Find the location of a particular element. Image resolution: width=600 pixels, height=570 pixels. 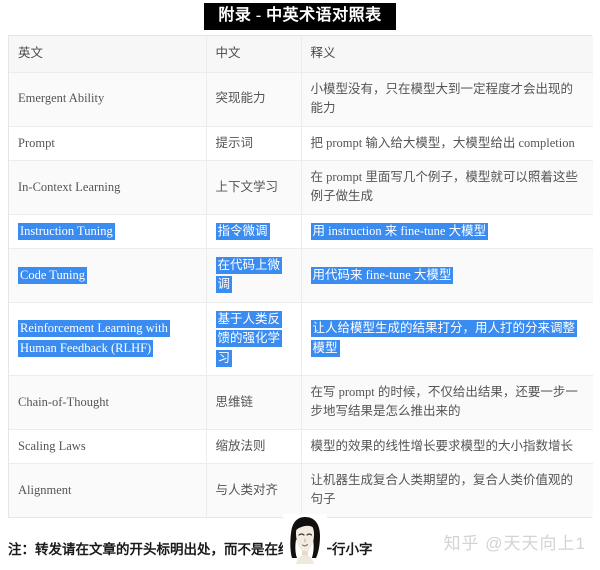

table-header-row: 英文 中文 释义 is located at coordinates (301, 54).